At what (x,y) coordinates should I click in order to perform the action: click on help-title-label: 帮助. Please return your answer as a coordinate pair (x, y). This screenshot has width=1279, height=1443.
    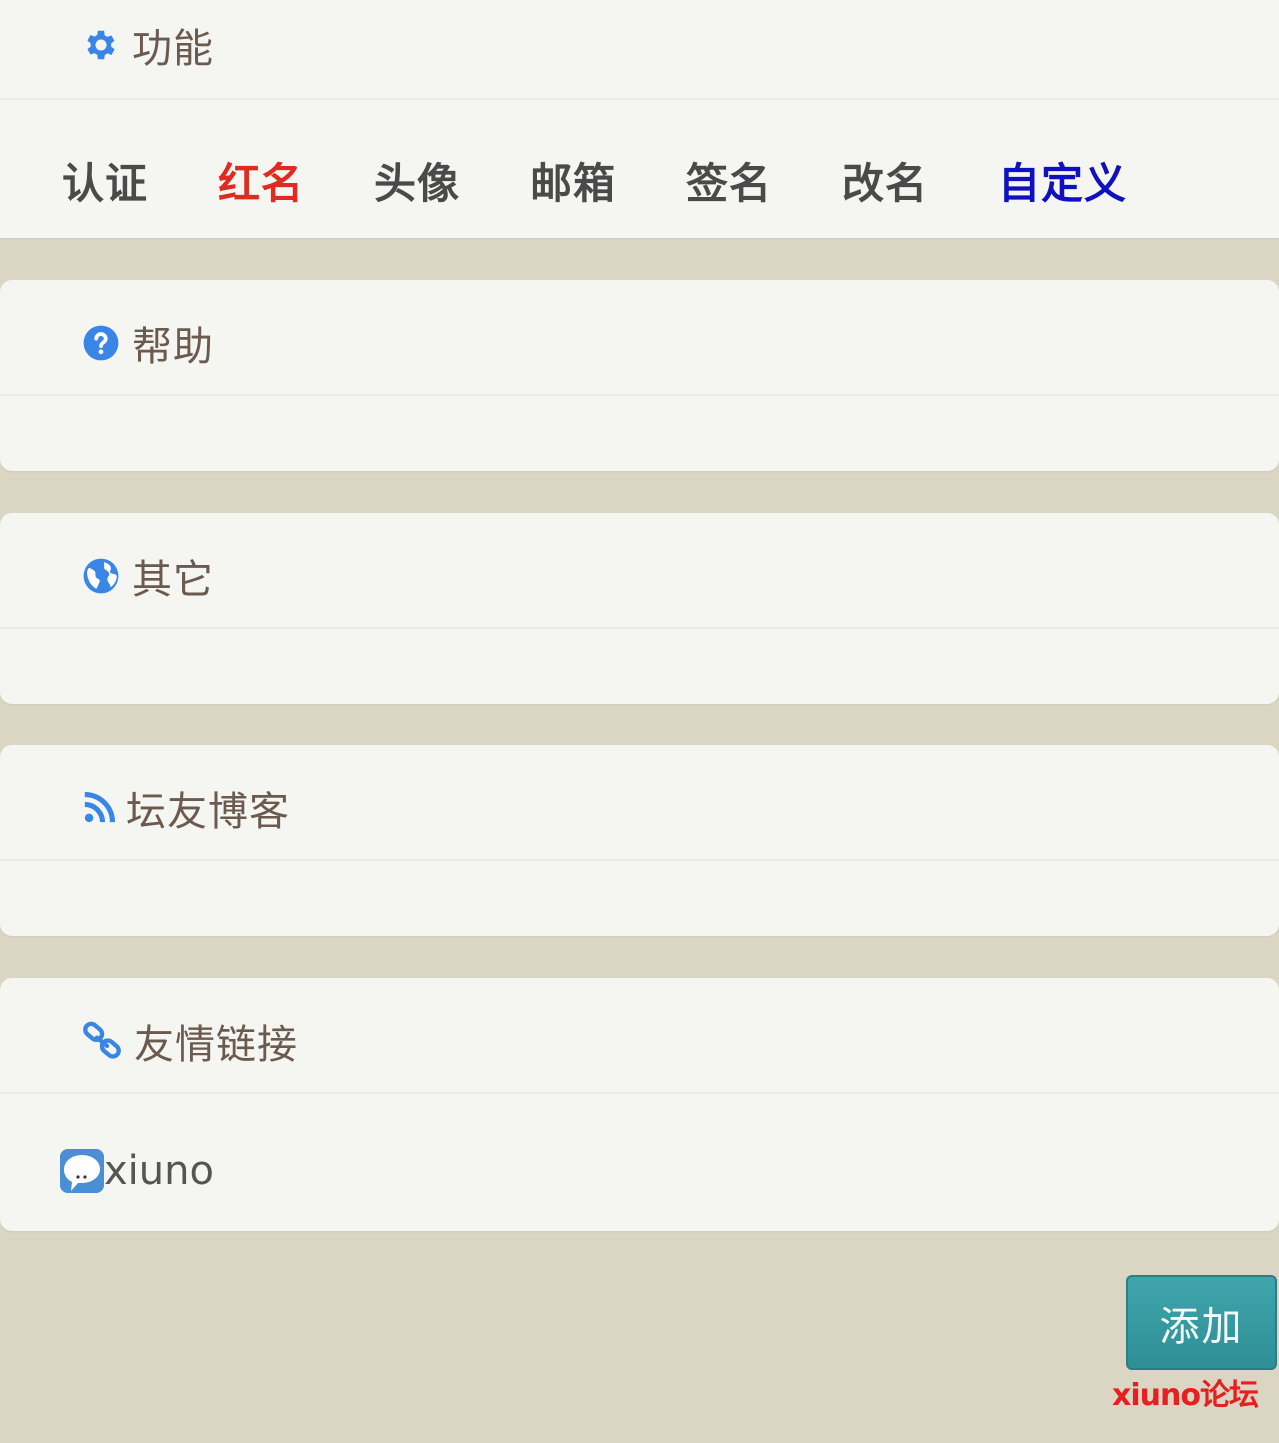
    Looking at the image, I should click on (173, 347).